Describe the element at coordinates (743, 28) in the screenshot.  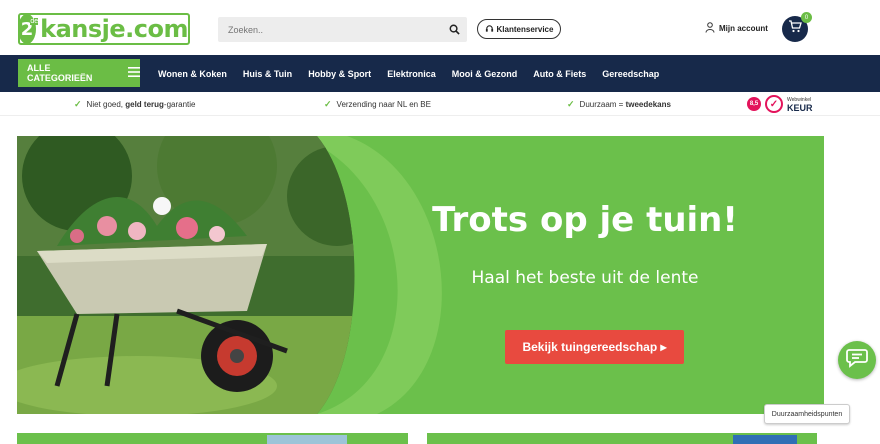
I see `account-label: Mijn account` at that location.